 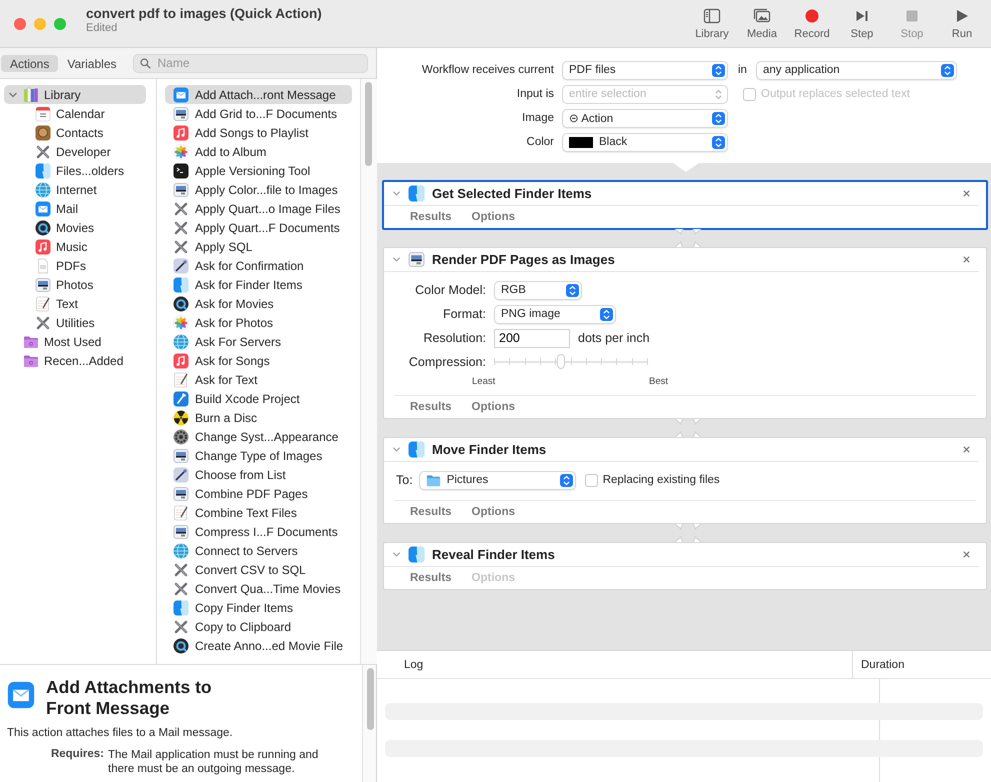 I want to click on books-icon, so click(x=31, y=94).